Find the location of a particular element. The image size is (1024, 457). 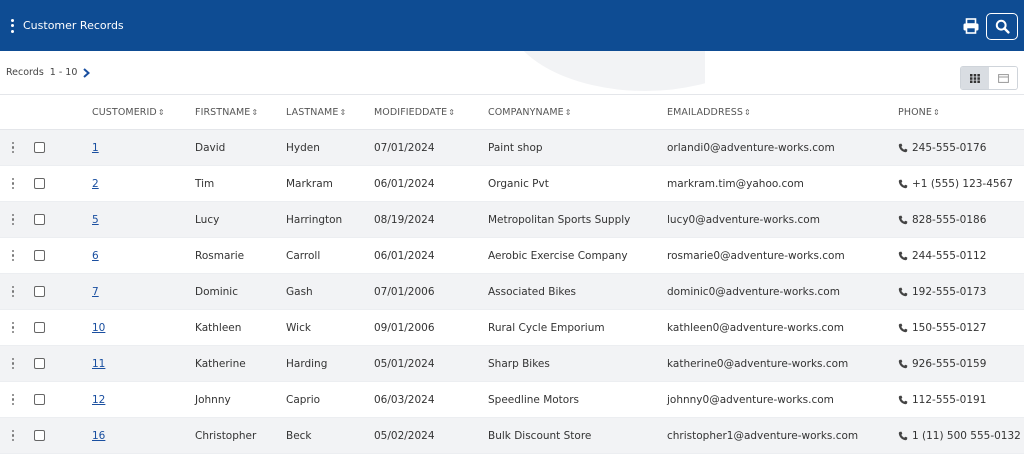

phone-number: 926-555-0159 is located at coordinates (949, 363).